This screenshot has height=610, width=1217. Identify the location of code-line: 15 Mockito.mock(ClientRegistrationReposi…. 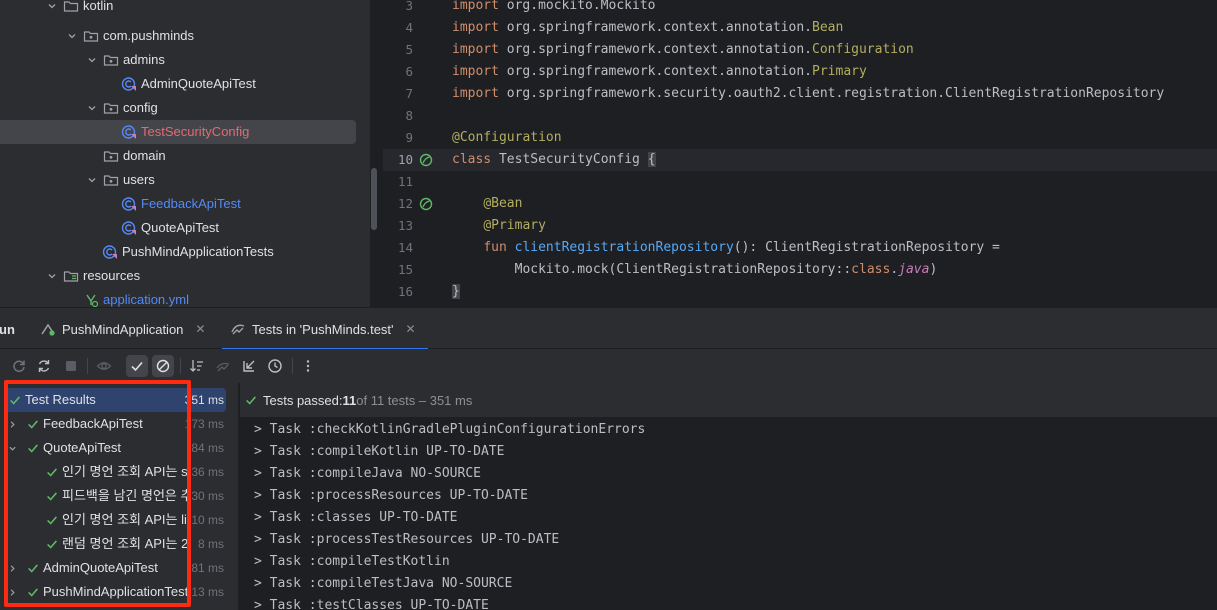
(800, 270).